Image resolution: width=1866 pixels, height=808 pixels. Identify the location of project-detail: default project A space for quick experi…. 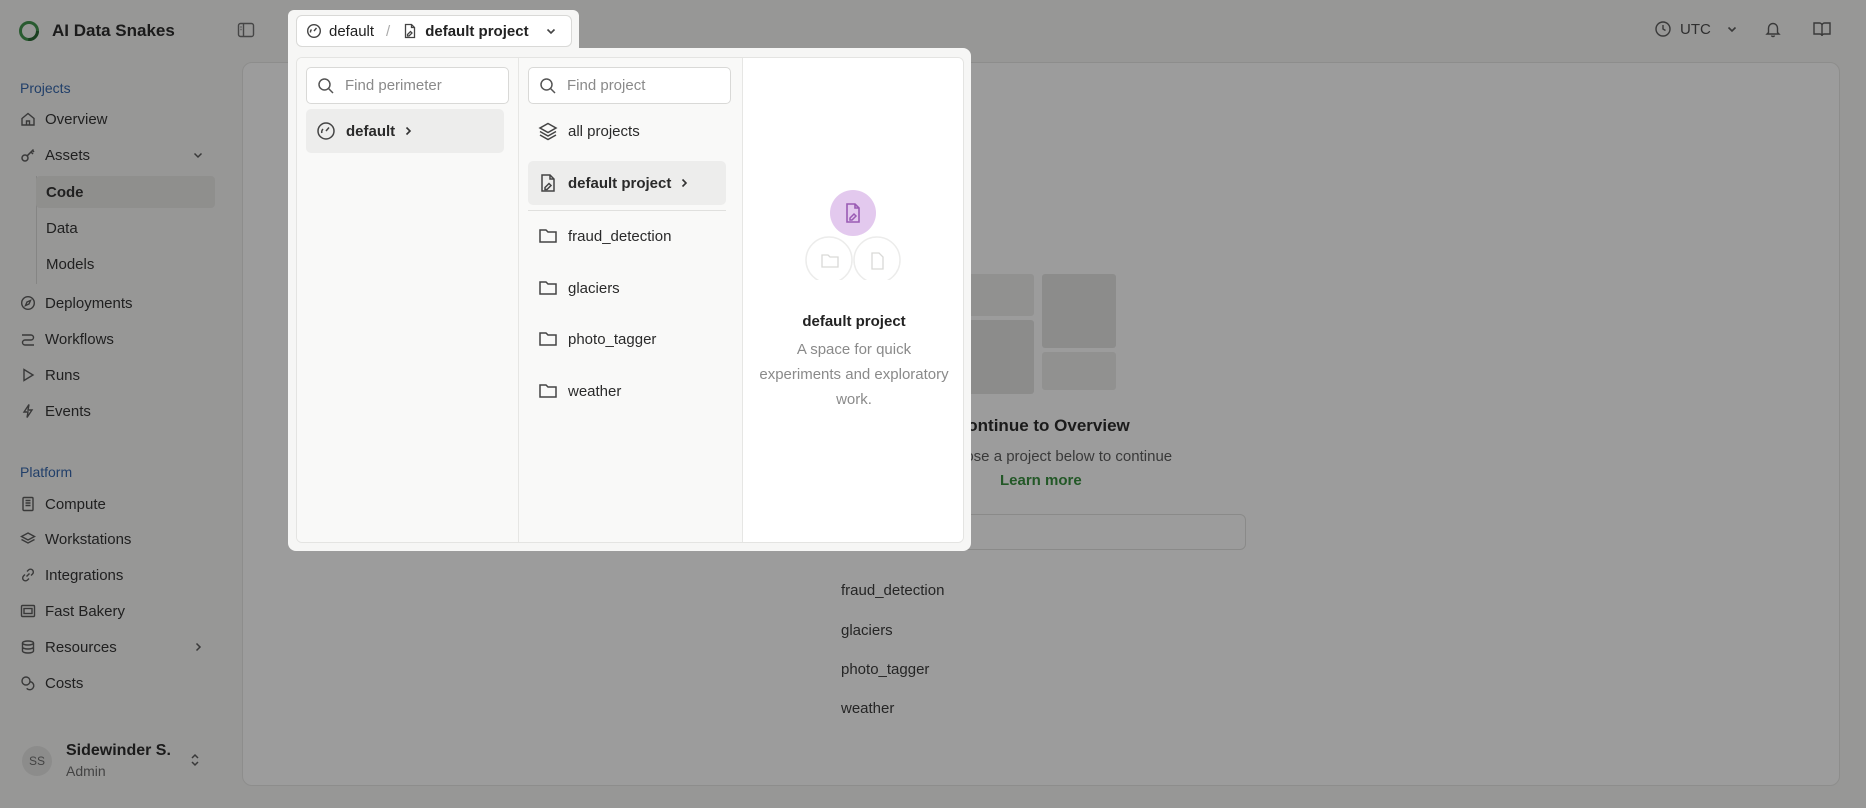
(853, 300).